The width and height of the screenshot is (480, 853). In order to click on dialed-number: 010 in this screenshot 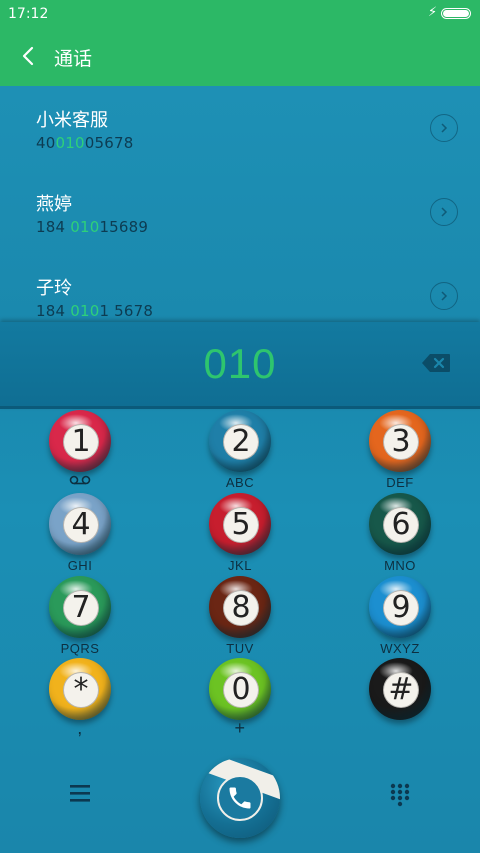, I will do `click(240, 364)`.